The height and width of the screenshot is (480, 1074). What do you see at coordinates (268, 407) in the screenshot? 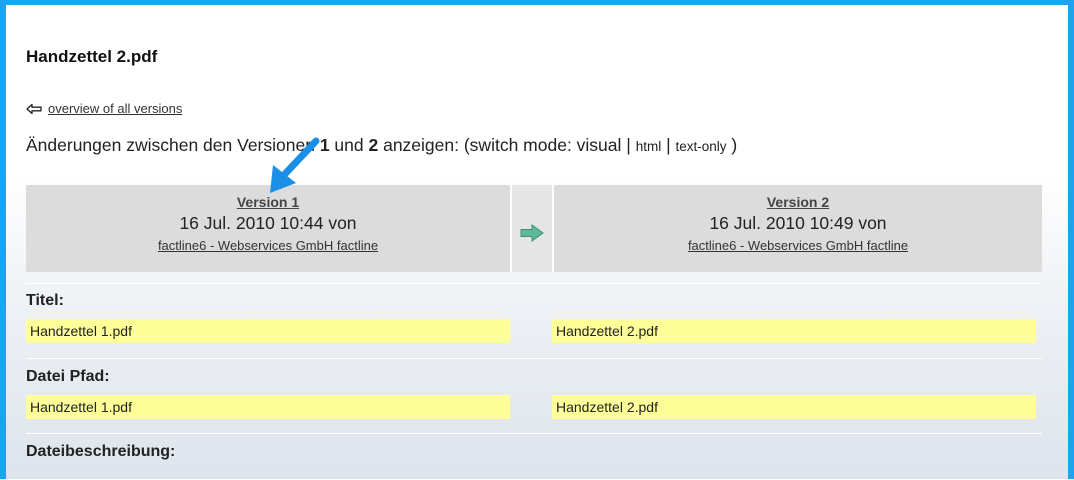
I see `datei-pfad-old-value: Handzettel 1.pdf` at bounding box center [268, 407].